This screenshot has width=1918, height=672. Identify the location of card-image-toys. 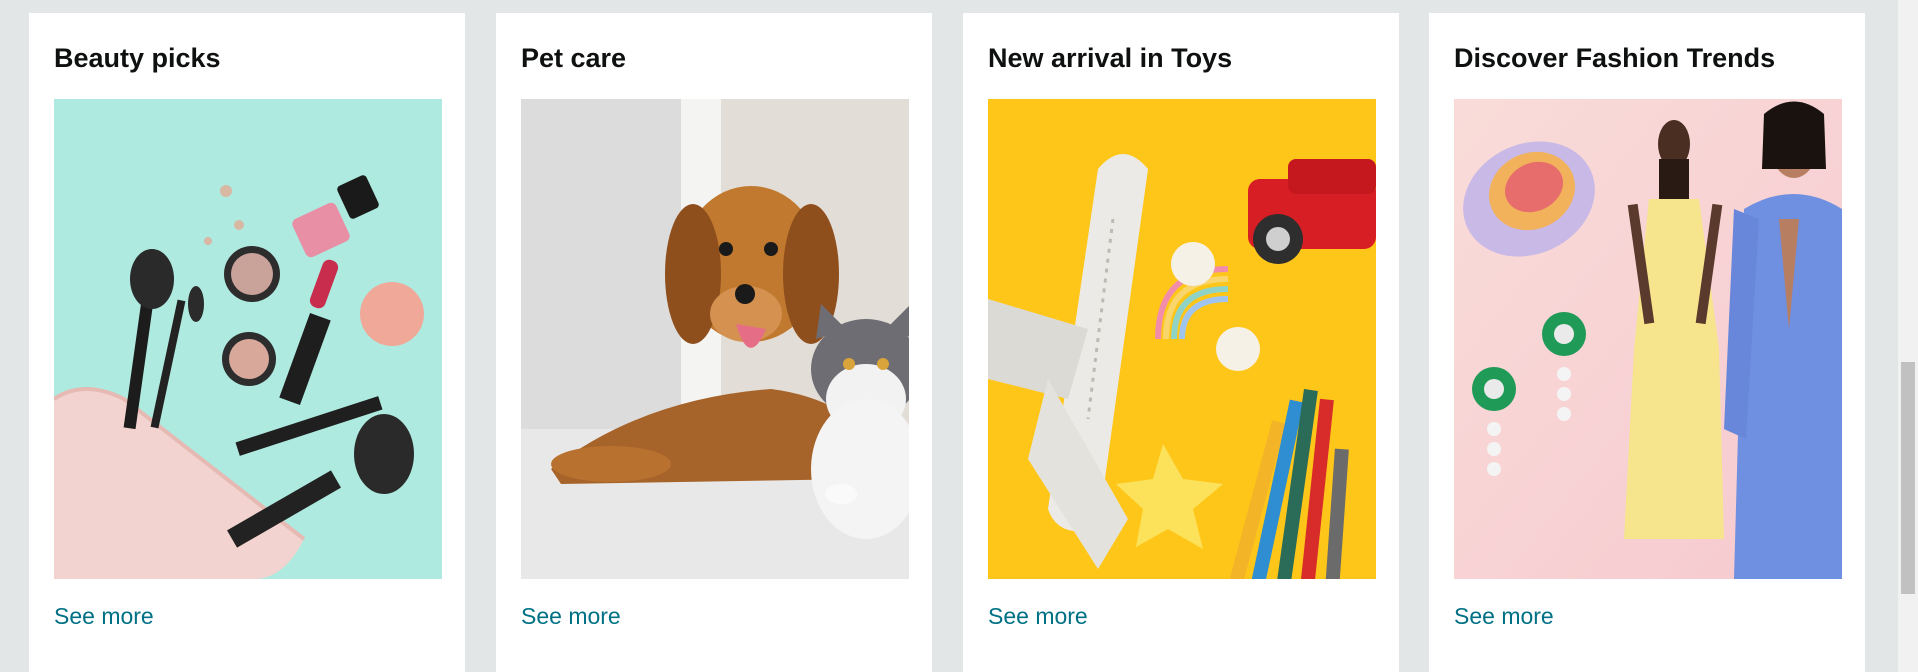
(1182, 339).